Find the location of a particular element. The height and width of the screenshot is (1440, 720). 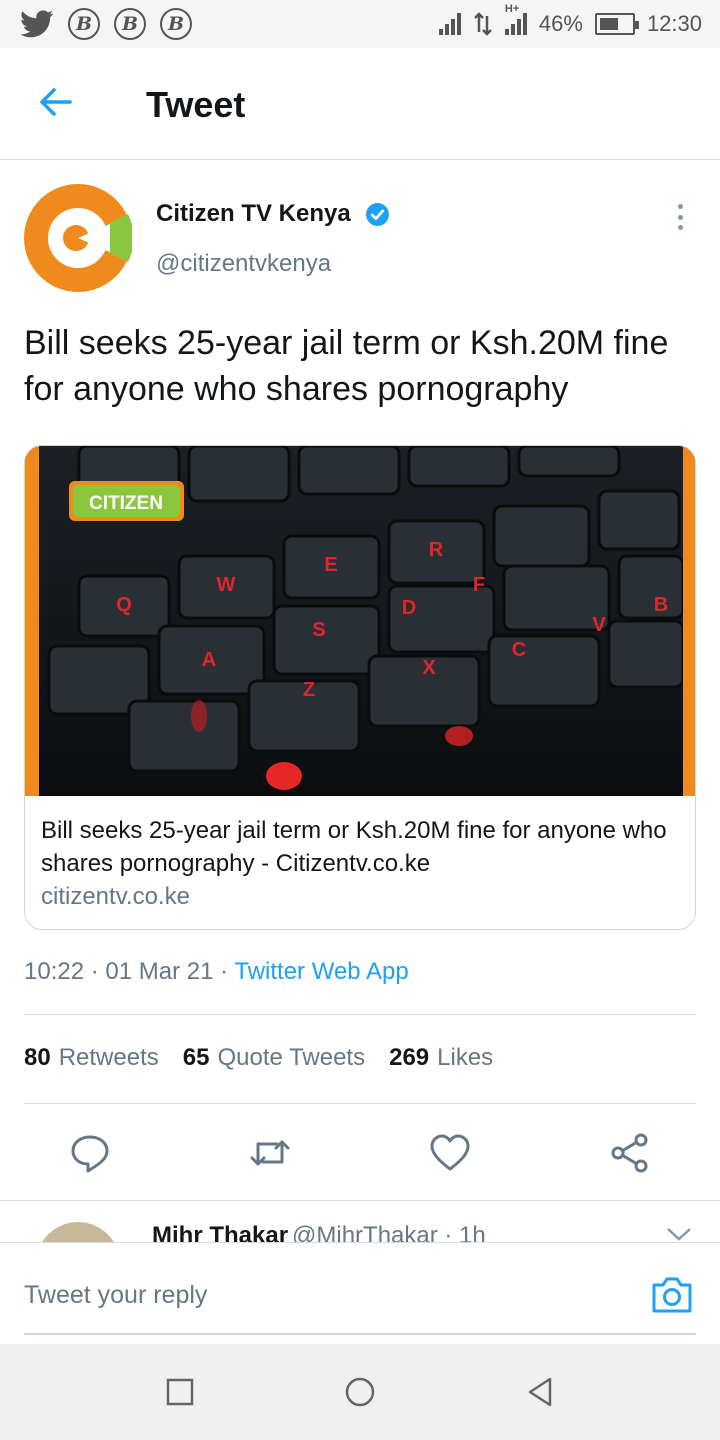

tweet-date: 01 Mar 21 is located at coordinates (159, 971).